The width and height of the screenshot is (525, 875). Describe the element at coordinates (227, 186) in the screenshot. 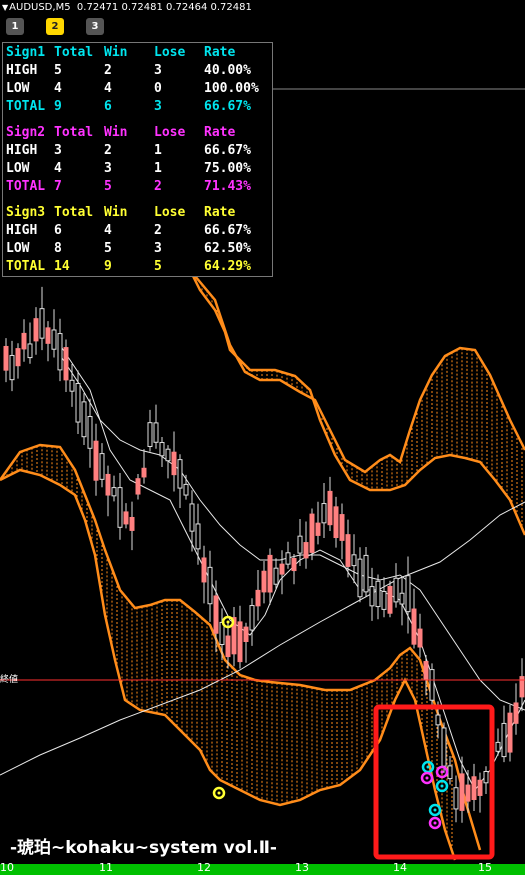

I see `rate-value: 71.43%` at that location.